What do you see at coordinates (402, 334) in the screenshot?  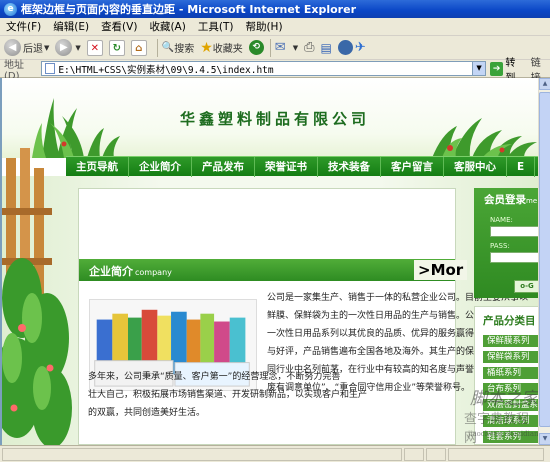 I see `intro-line: 一次性日用品系列以其优良的品质、优异的服务赢得广大客户的一致认` at bounding box center [402, 334].